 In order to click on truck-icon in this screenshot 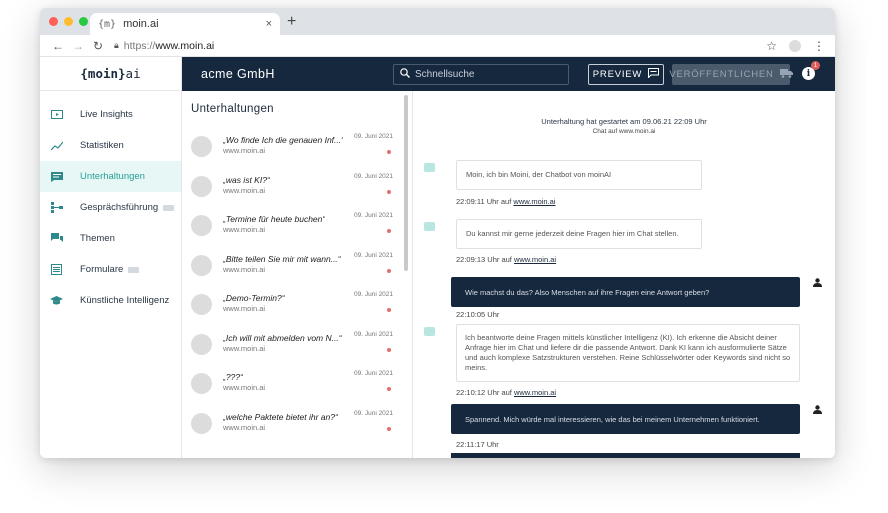, I will do `click(786, 74)`.